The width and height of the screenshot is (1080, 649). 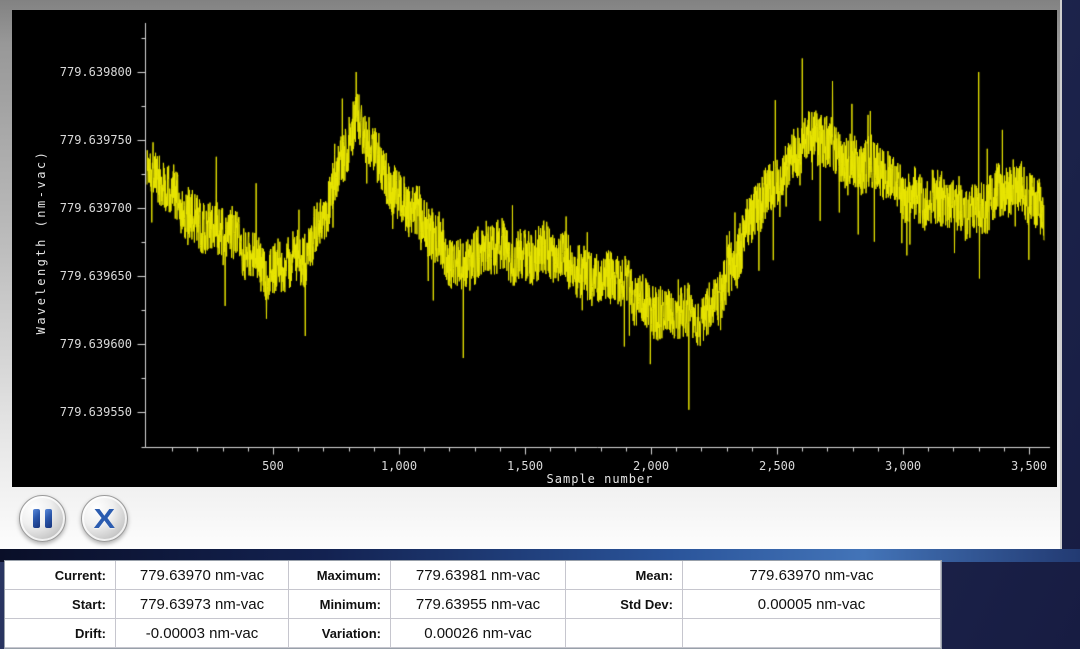 I want to click on pause-icon, so click(x=42, y=518).